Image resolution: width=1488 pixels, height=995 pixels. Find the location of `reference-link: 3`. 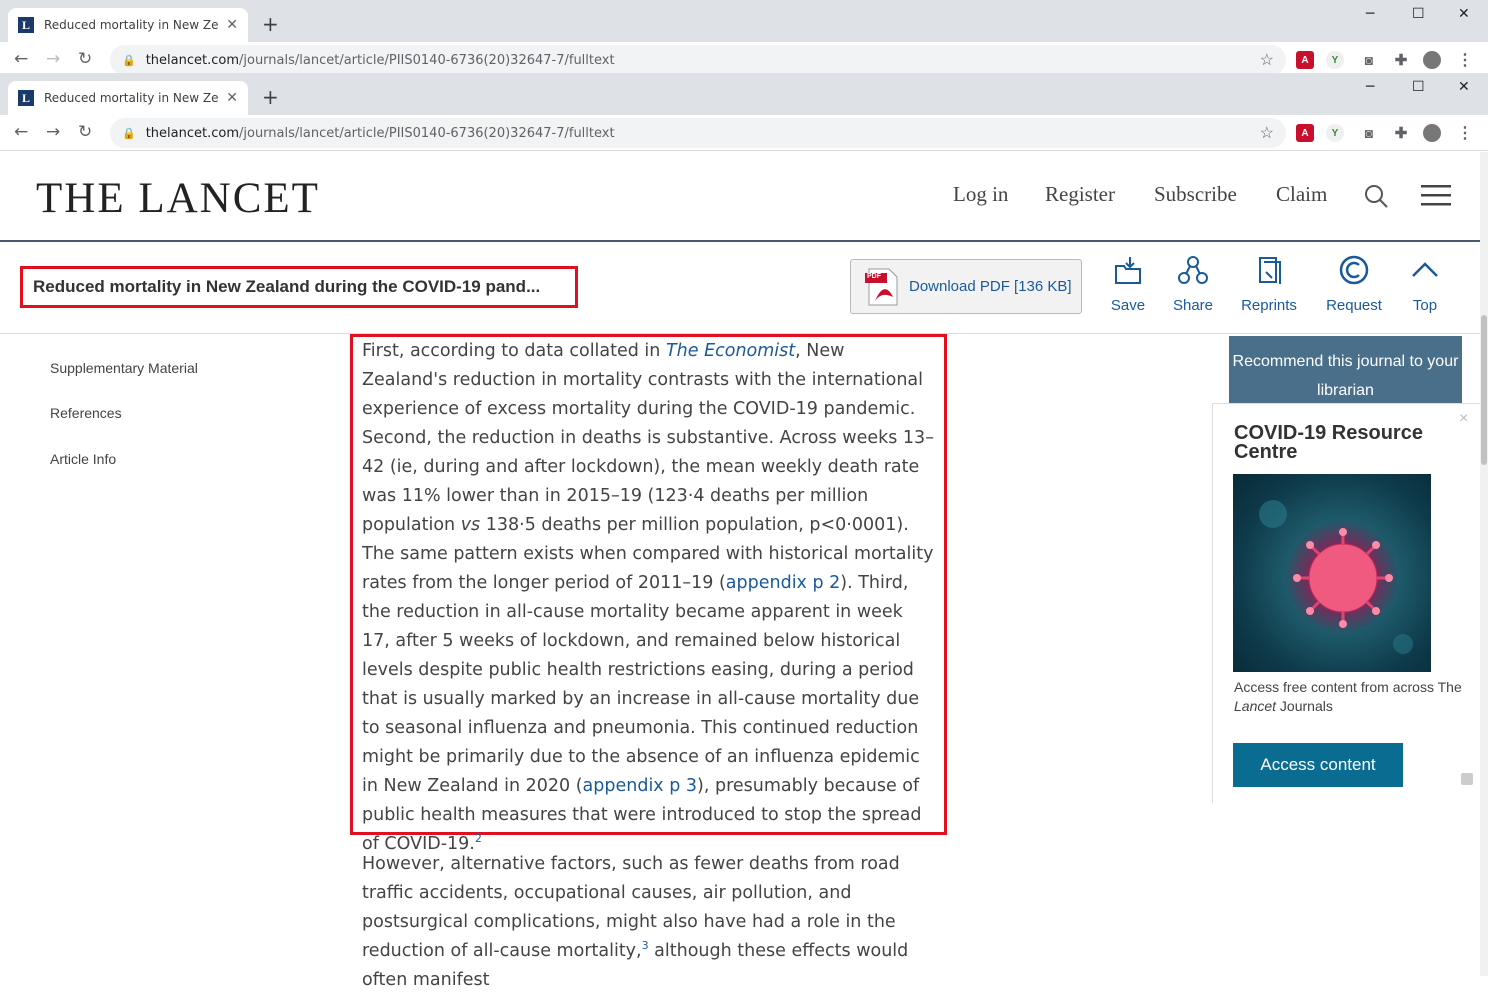

reference-link: 3 is located at coordinates (645, 945).